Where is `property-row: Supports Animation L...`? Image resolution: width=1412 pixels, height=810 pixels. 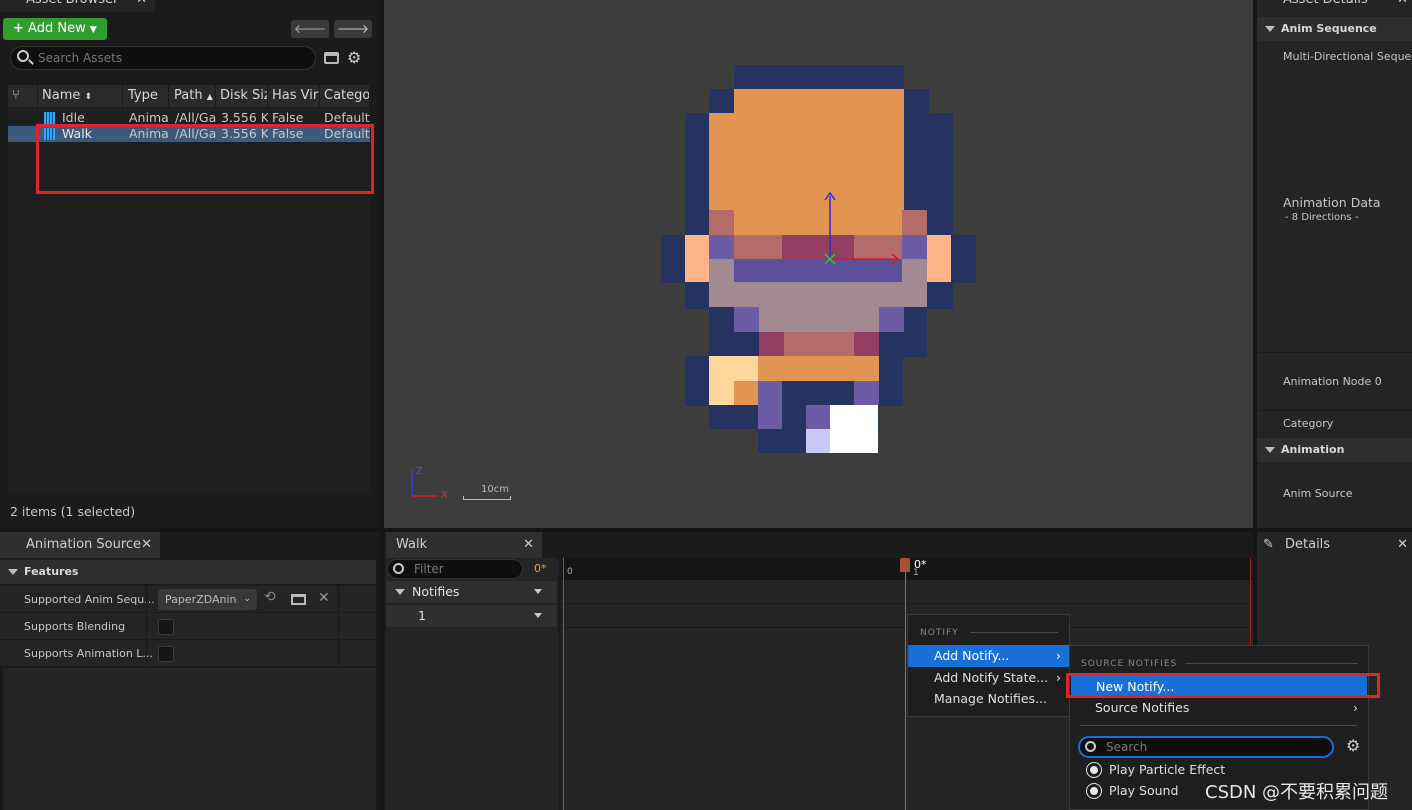
property-row: Supports Animation L... is located at coordinates (188, 653).